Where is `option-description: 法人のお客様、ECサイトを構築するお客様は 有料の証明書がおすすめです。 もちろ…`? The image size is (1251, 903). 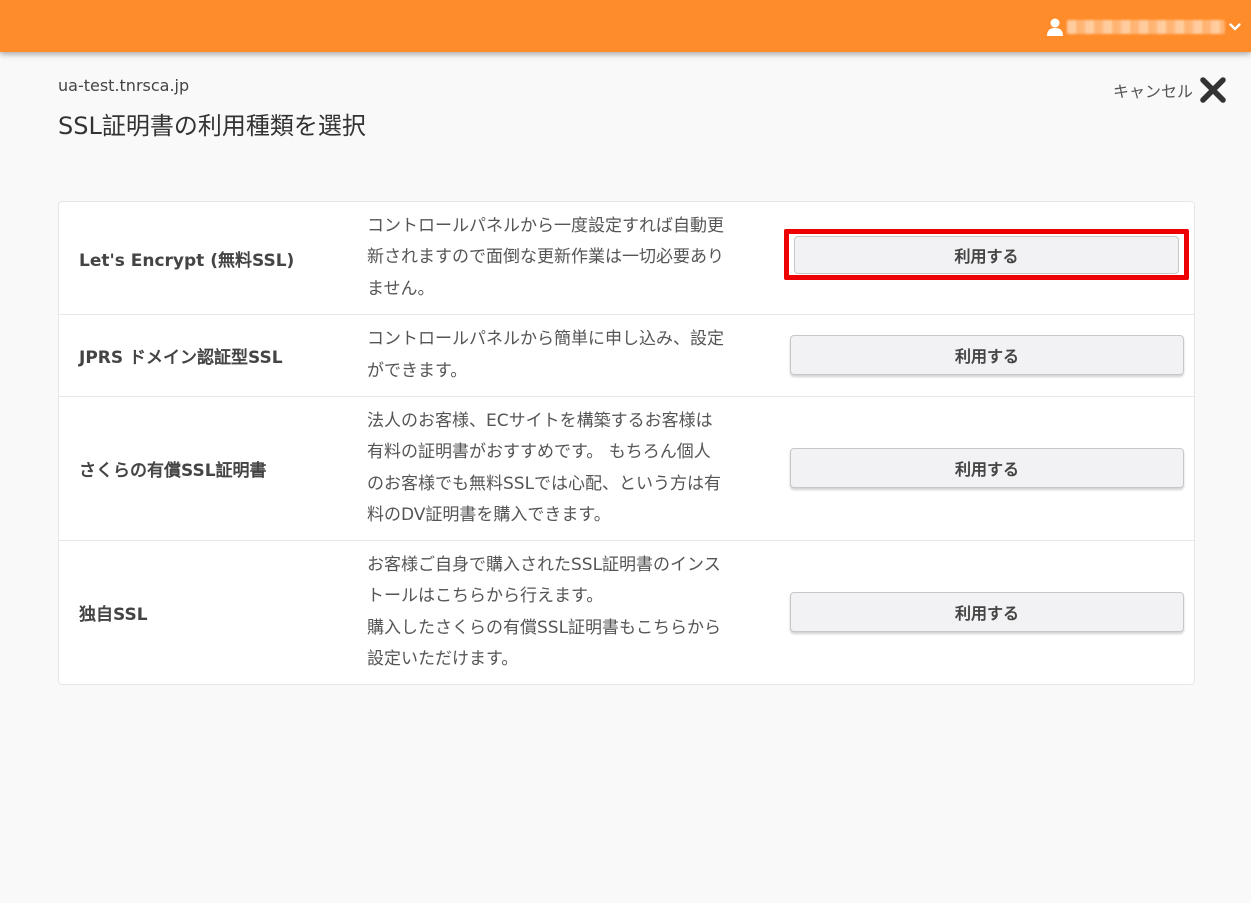
option-description: 法人のお客様、ECサイトを構築するお客様は 有料の証明書がおすすめです。 もちろ… is located at coordinates (544, 468).